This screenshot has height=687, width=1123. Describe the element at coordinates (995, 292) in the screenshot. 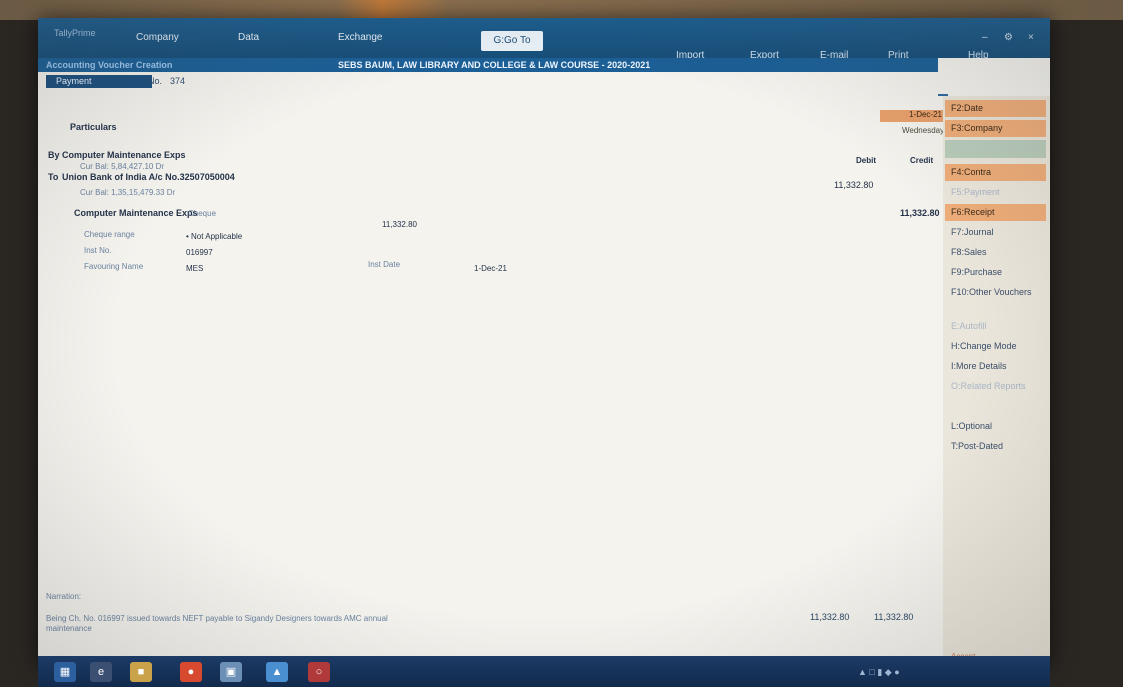

I see `sidebar-button-8: F10:Other Vouchers` at that location.